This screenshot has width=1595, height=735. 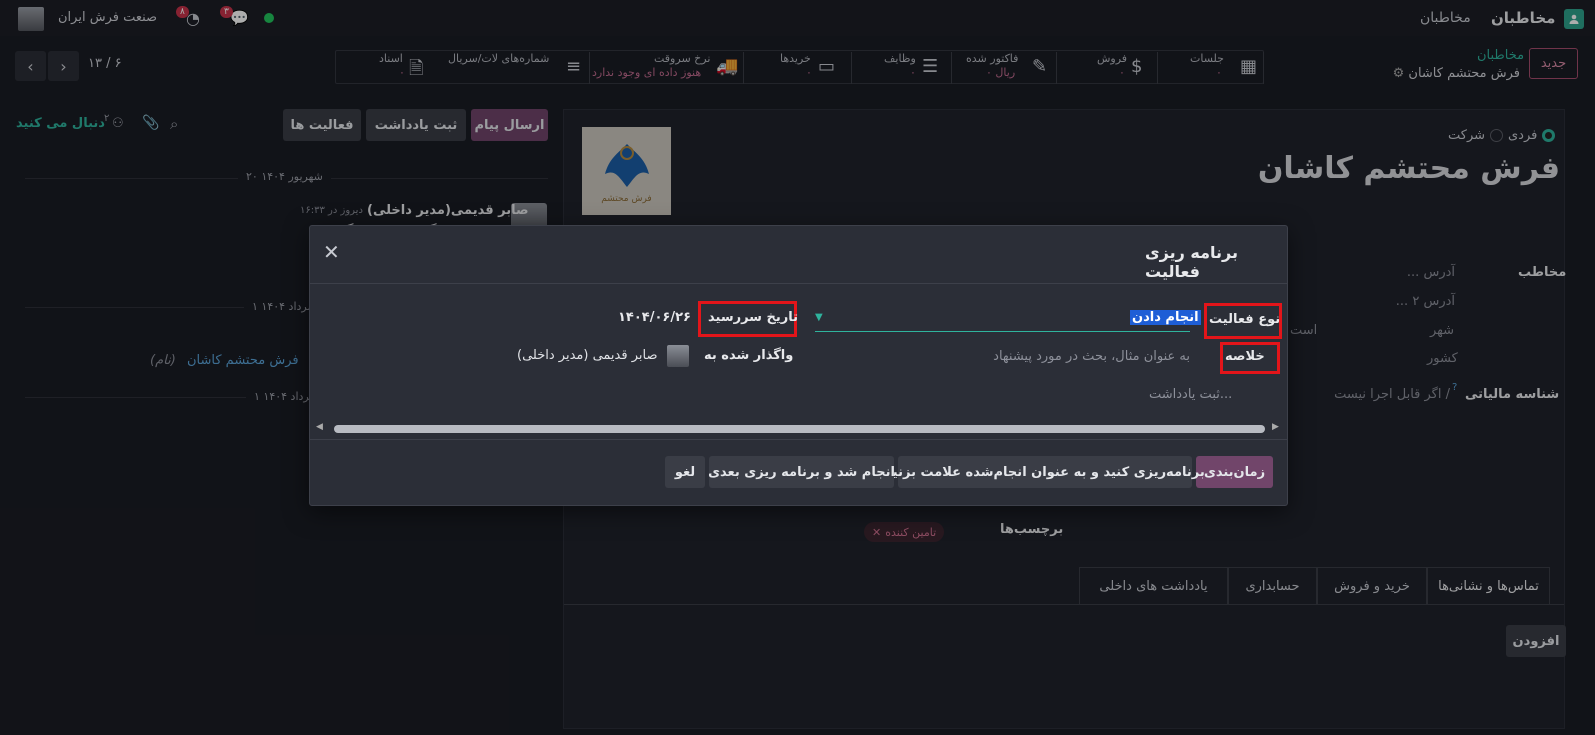 I want to click on scrollbar-thumb, so click(x=799, y=429).